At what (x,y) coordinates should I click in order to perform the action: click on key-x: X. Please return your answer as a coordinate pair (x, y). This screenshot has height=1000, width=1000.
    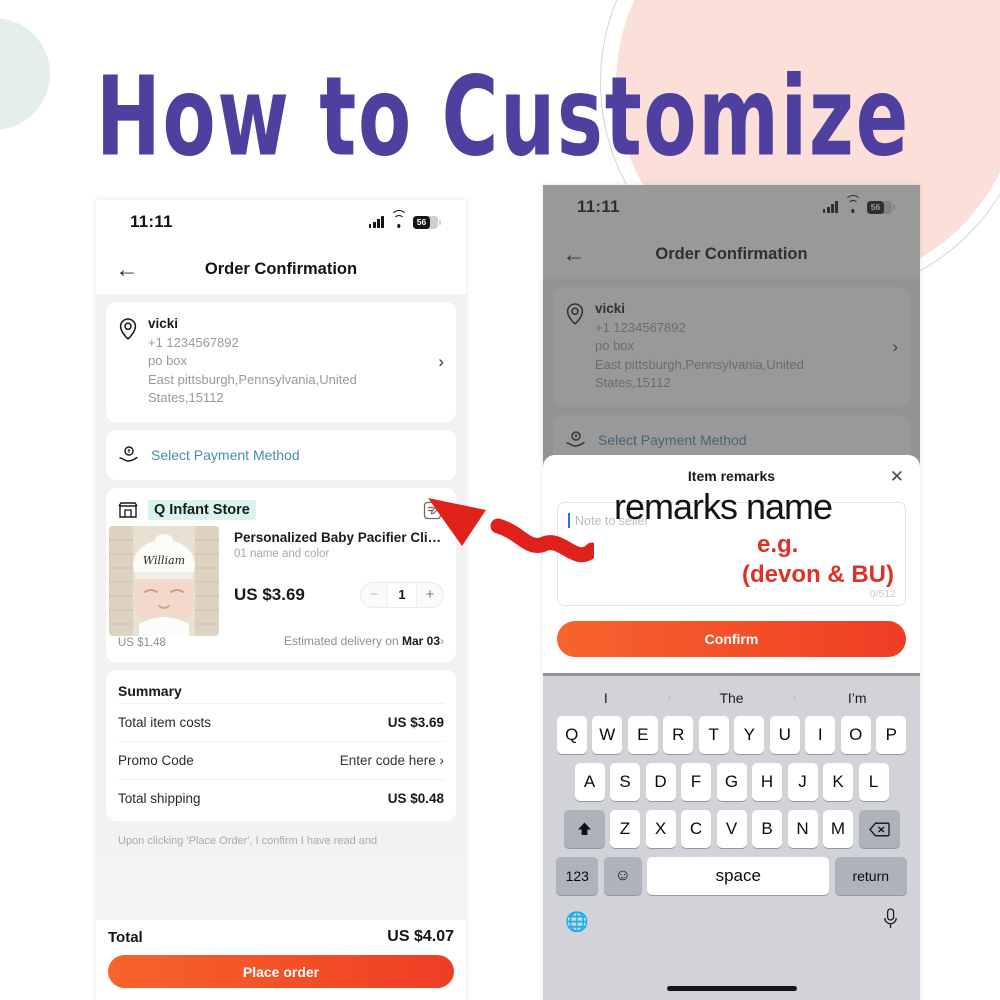
    Looking at the image, I should click on (660, 829).